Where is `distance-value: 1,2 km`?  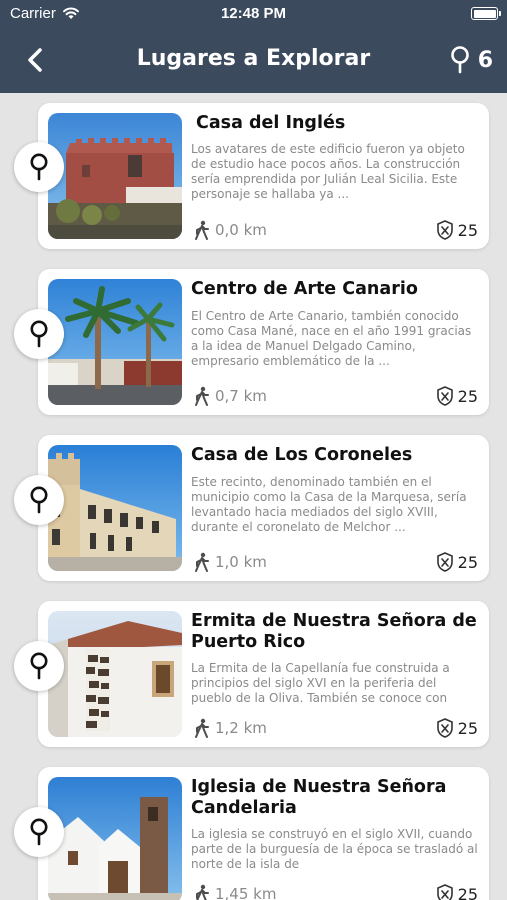 distance-value: 1,2 km is located at coordinates (241, 728).